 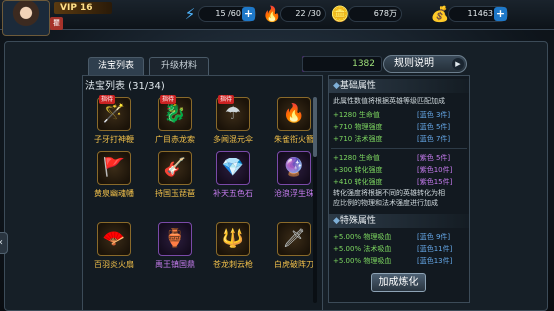 I want to click on material-count: 1382, so click(x=342, y=64).